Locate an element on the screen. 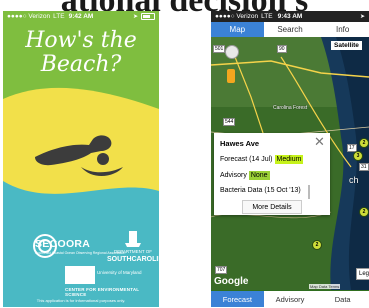 This screenshot has height=308, width=369. umd-logo-icon is located at coordinates (80, 275).